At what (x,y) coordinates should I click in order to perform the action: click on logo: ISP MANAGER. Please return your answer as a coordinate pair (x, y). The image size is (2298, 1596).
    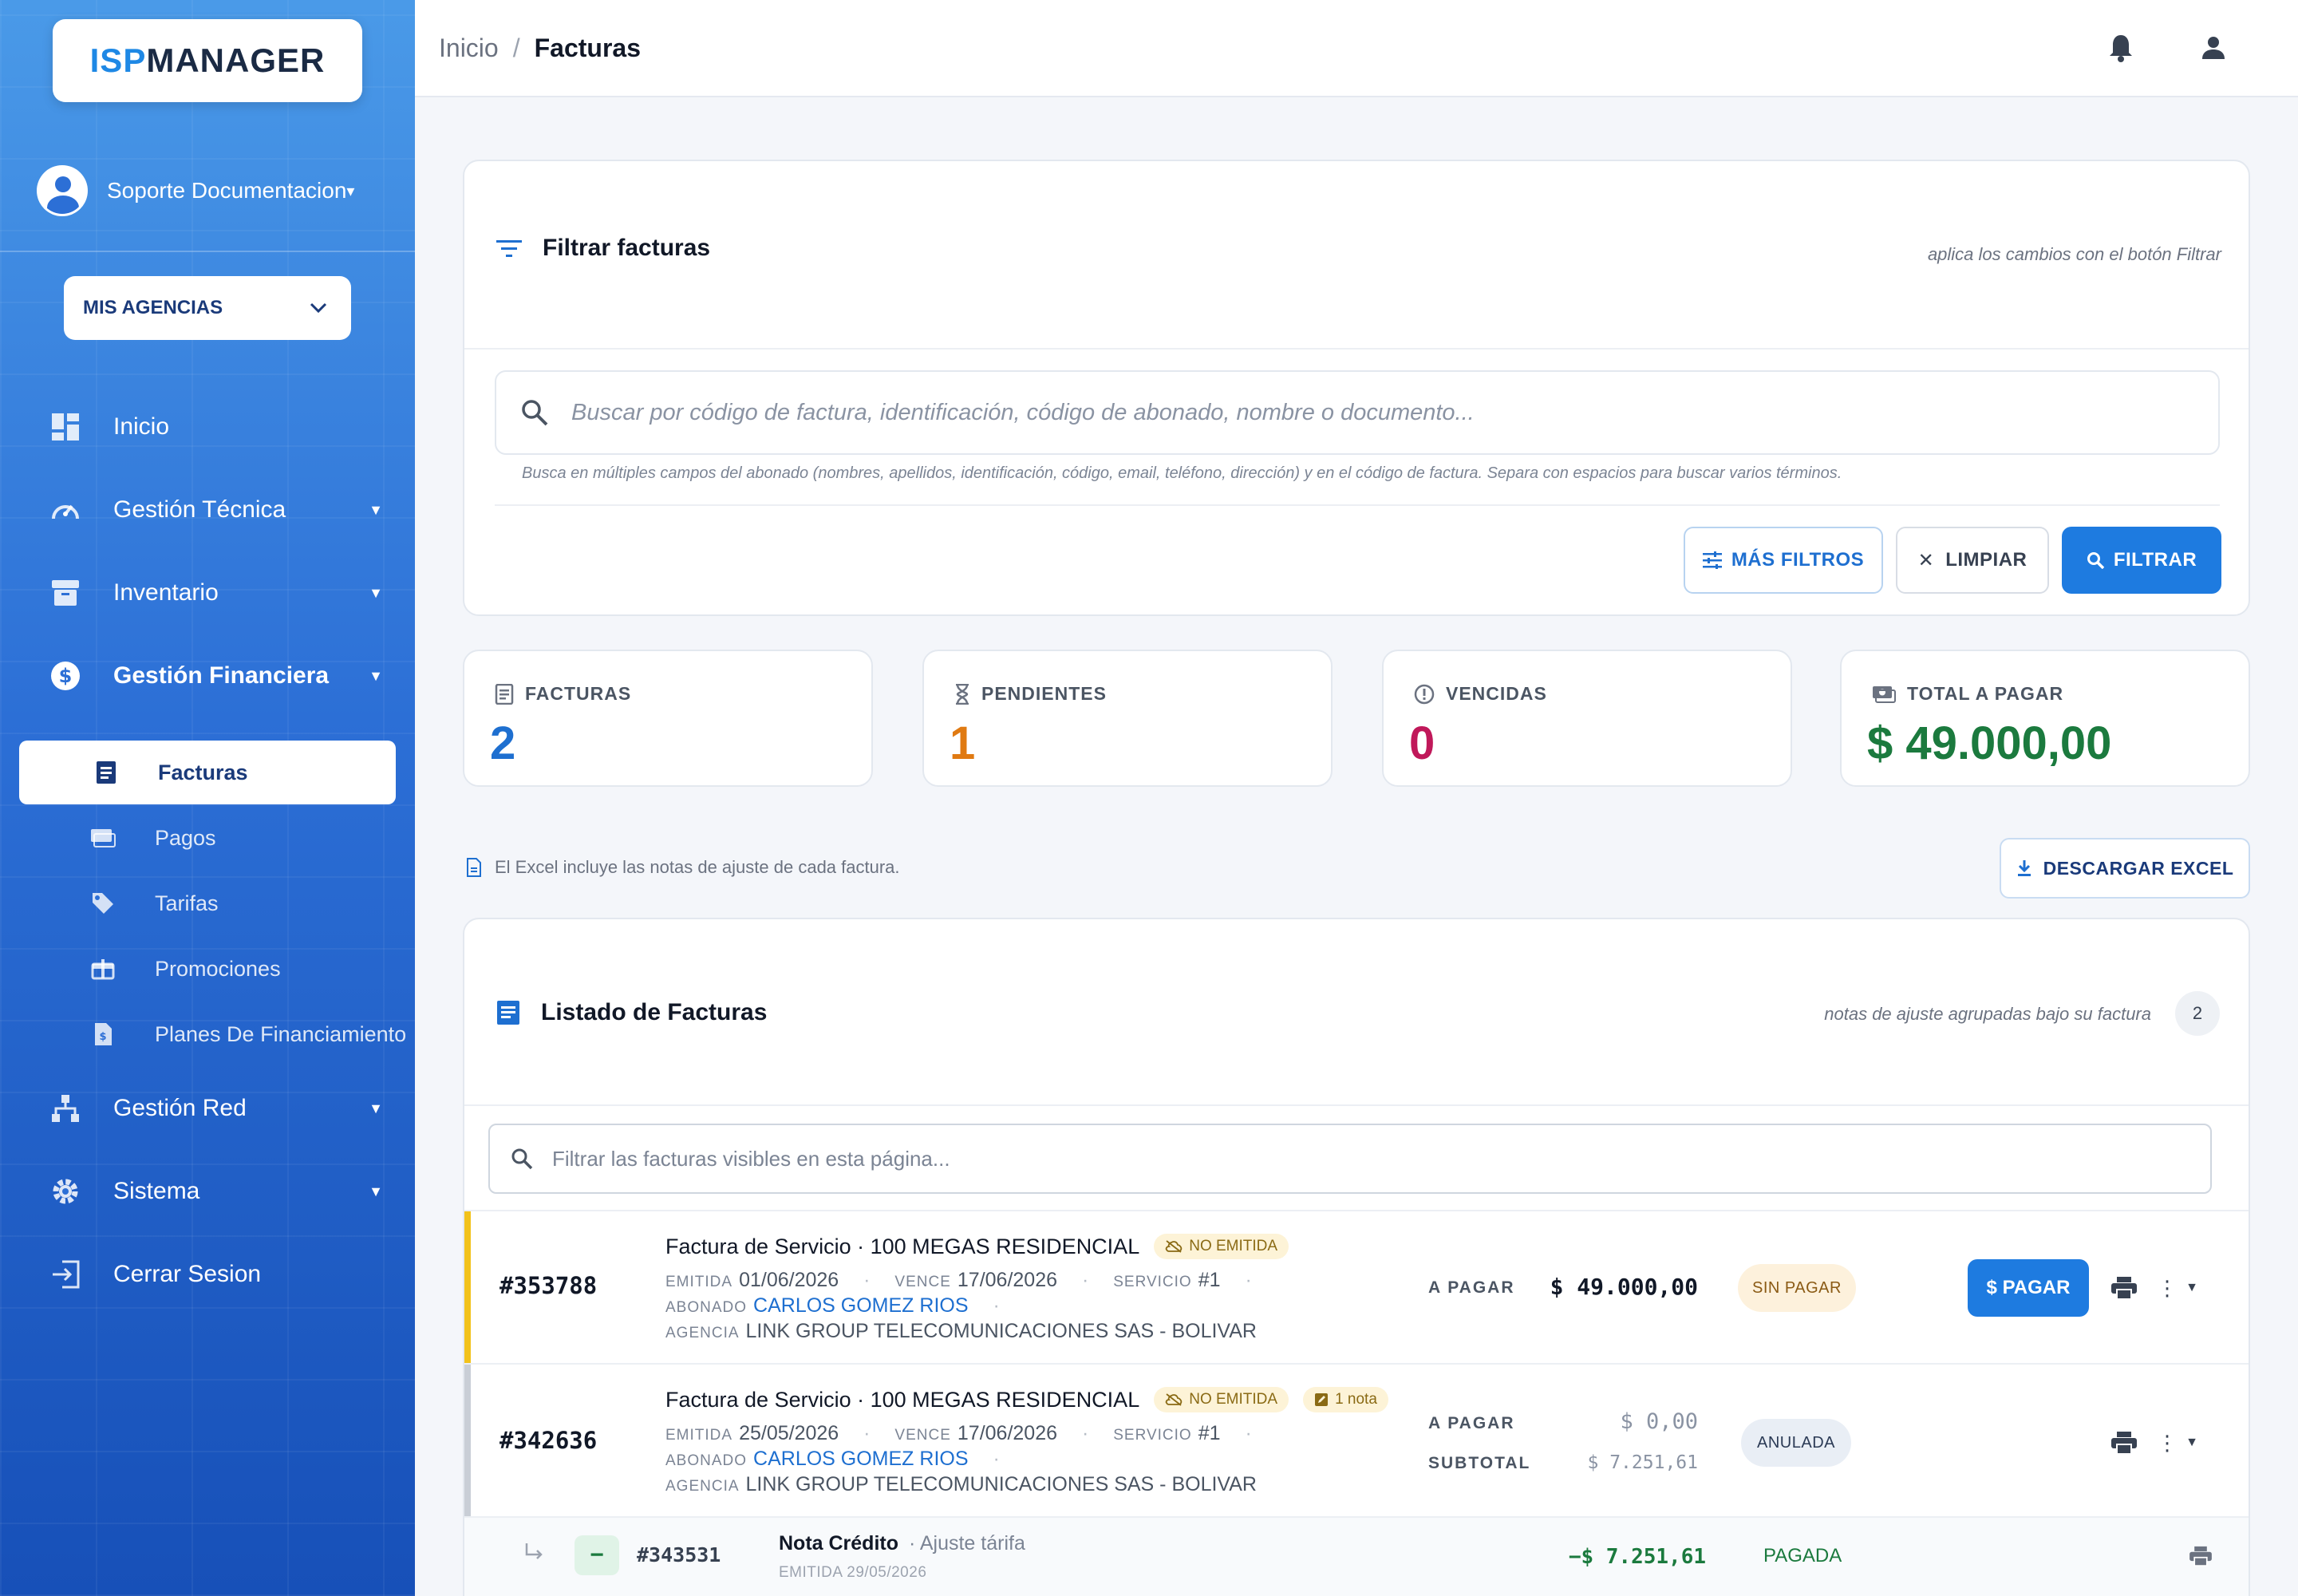
    Looking at the image, I should click on (207, 60).